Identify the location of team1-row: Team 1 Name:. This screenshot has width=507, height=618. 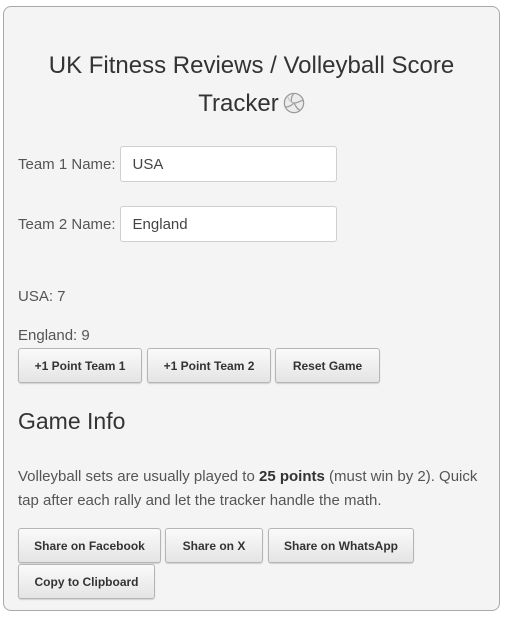
(177, 164).